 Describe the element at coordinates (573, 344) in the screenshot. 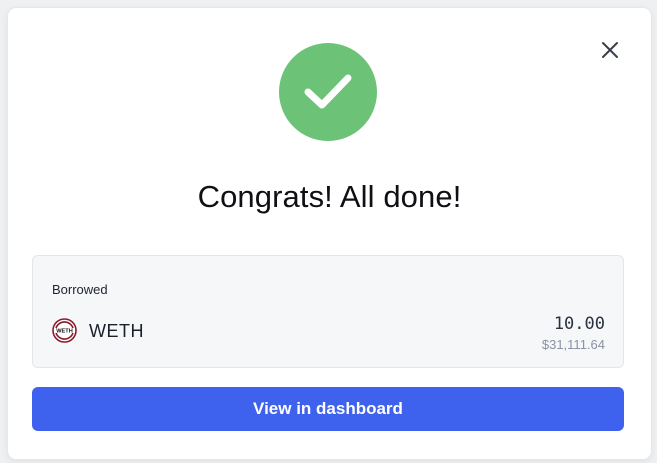

I see `borrowed-amount-usd: $31,111.64` at that location.